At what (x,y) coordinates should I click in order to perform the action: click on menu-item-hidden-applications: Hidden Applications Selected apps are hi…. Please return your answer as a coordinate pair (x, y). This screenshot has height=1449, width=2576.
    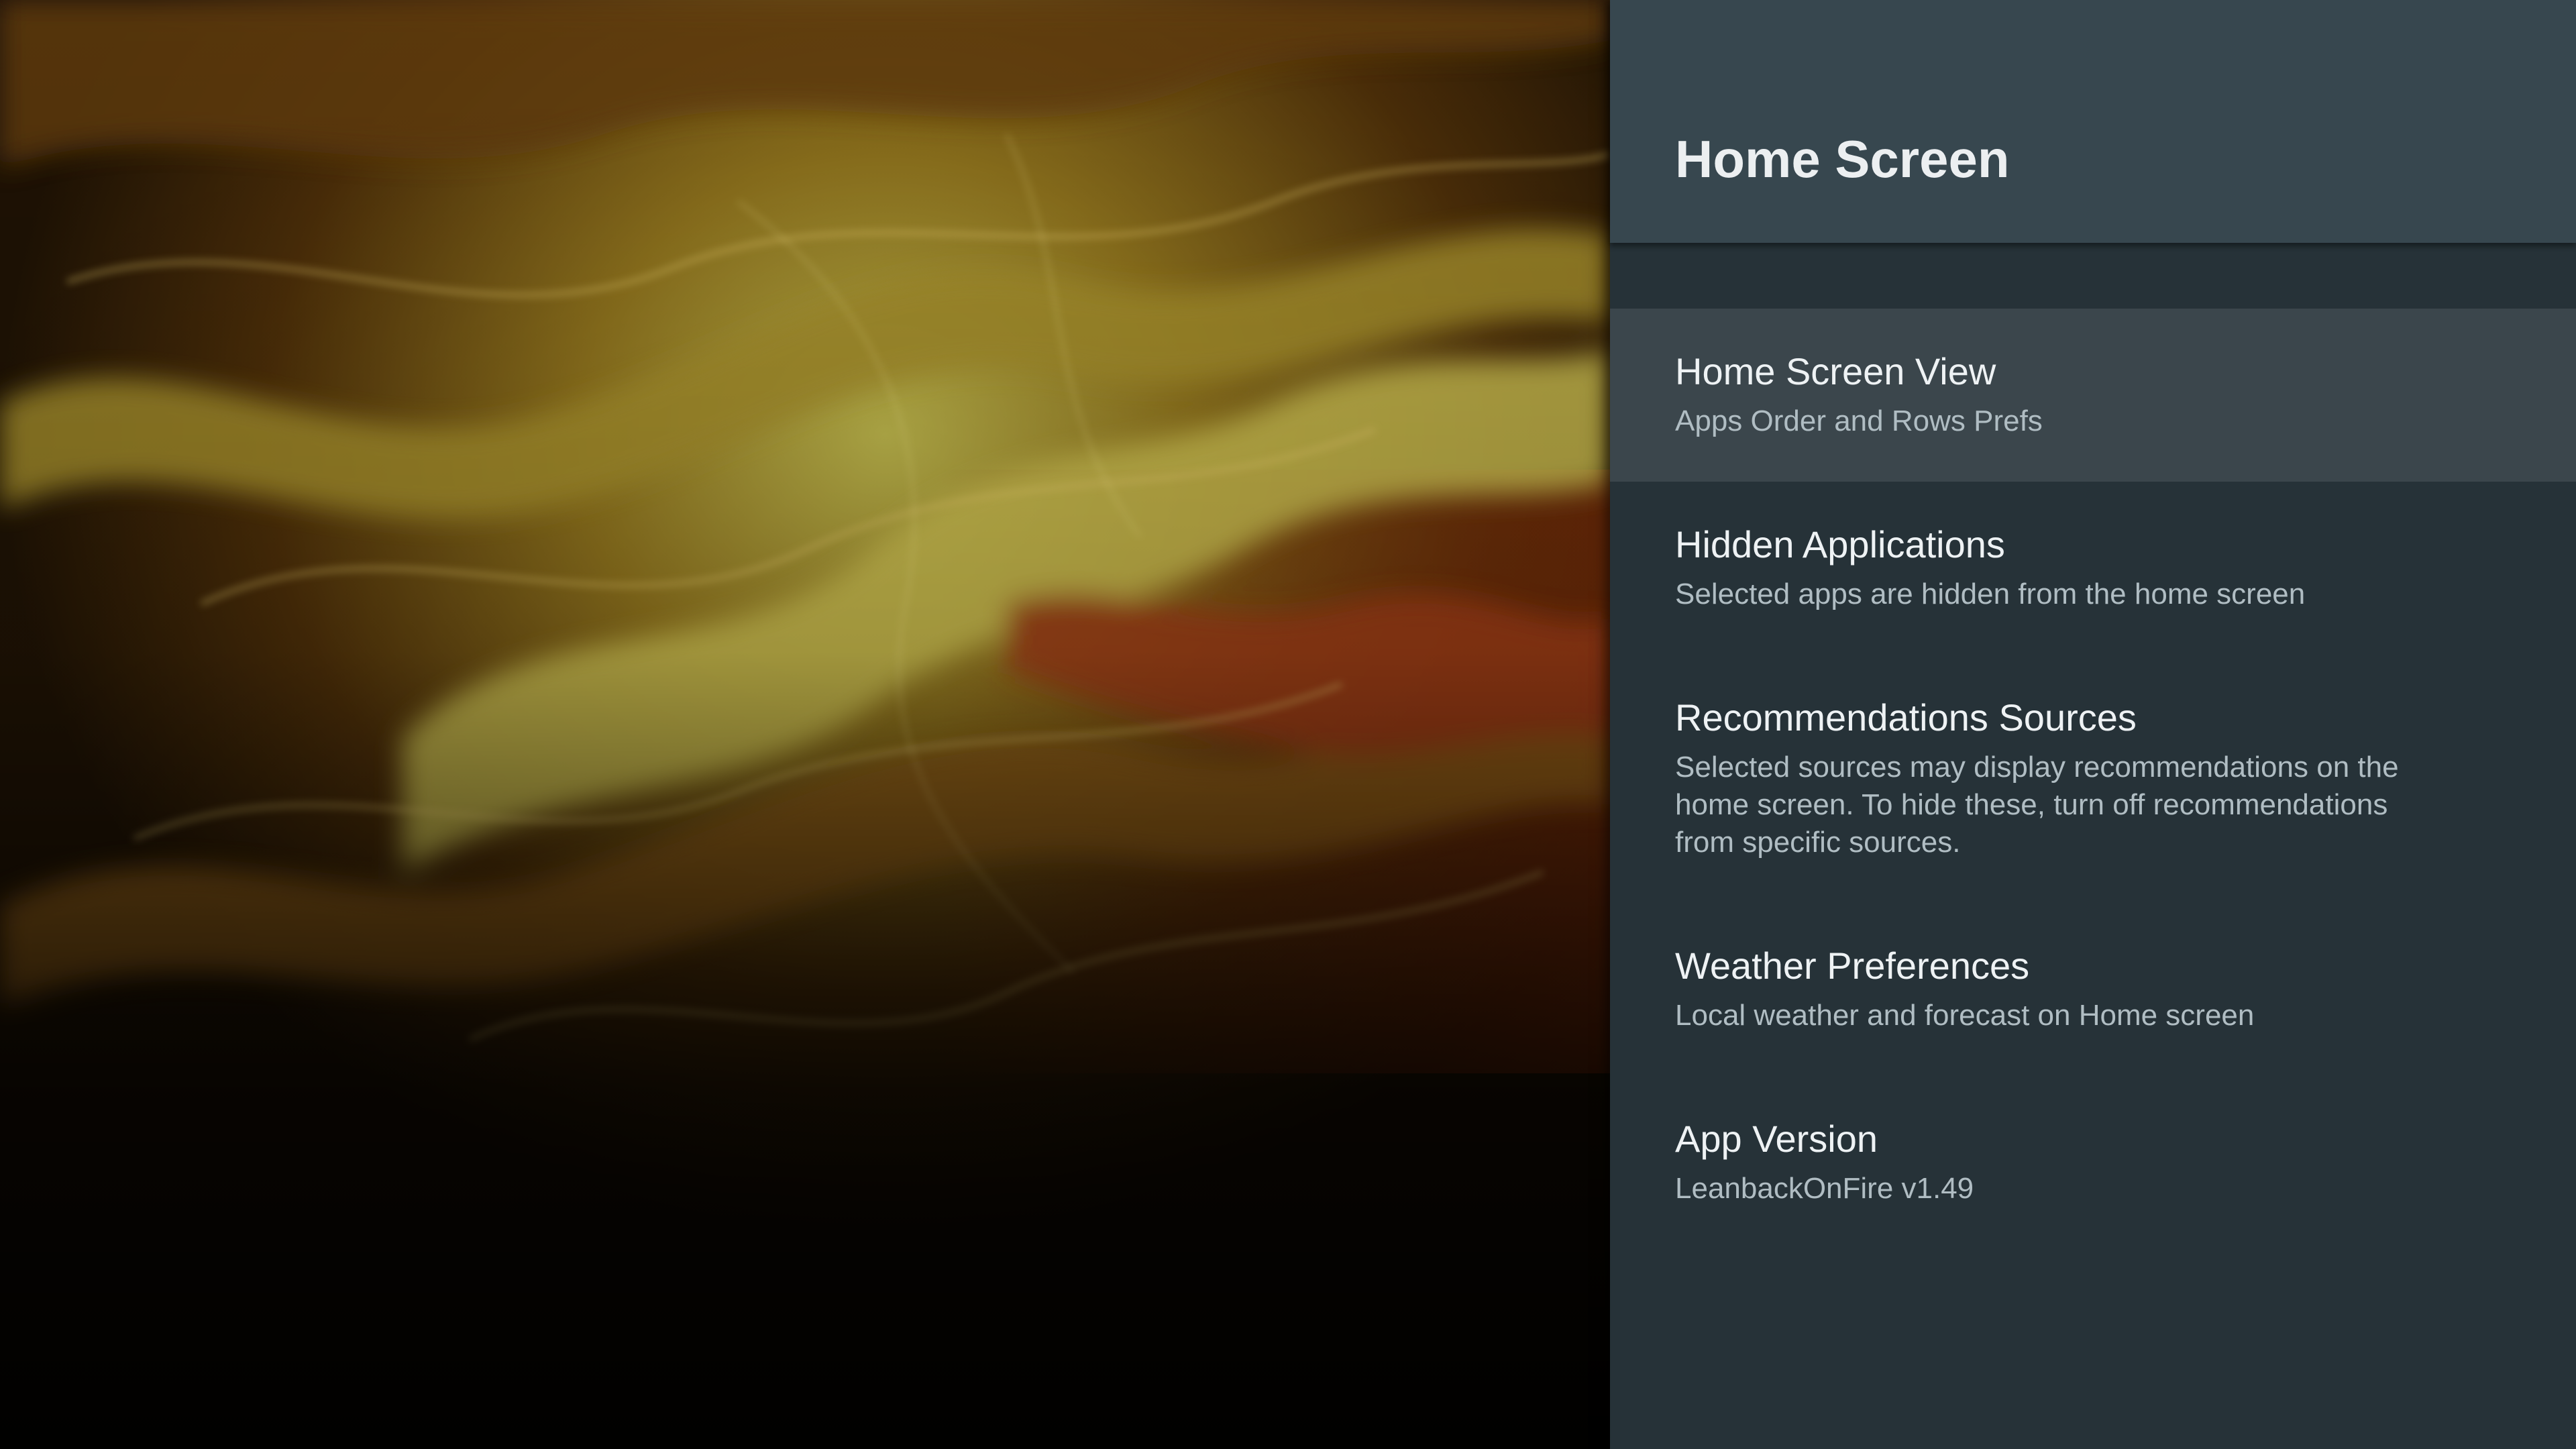
    Looking at the image, I should click on (2093, 568).